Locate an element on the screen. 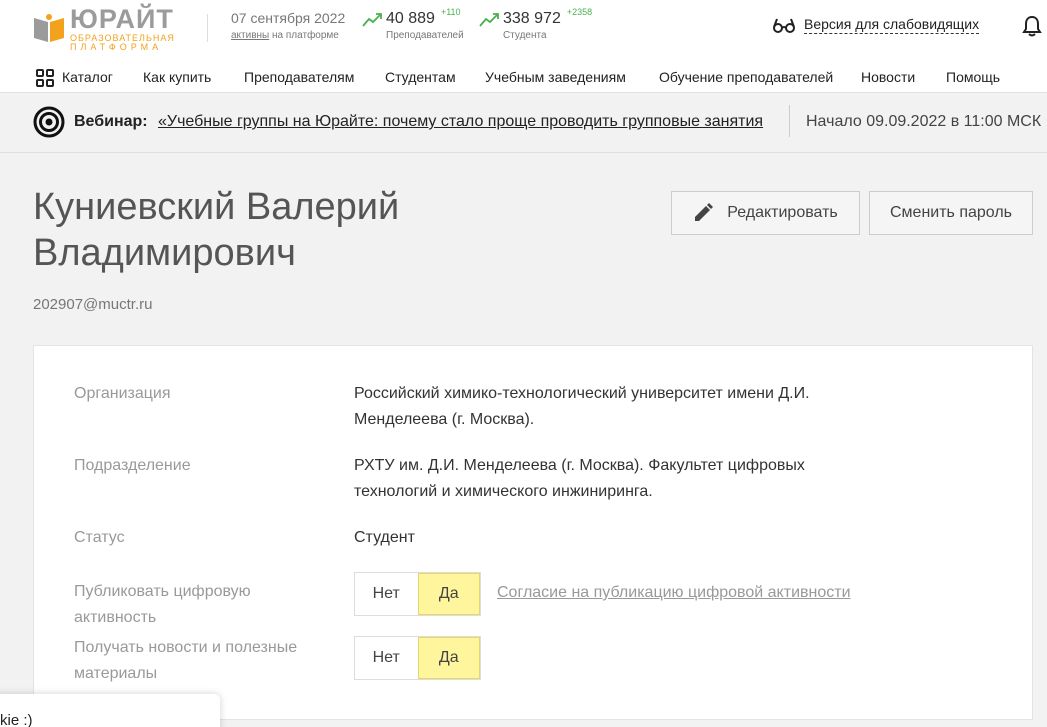  current-date: 07 сентября 2022 is located at coordinates (288, 18).